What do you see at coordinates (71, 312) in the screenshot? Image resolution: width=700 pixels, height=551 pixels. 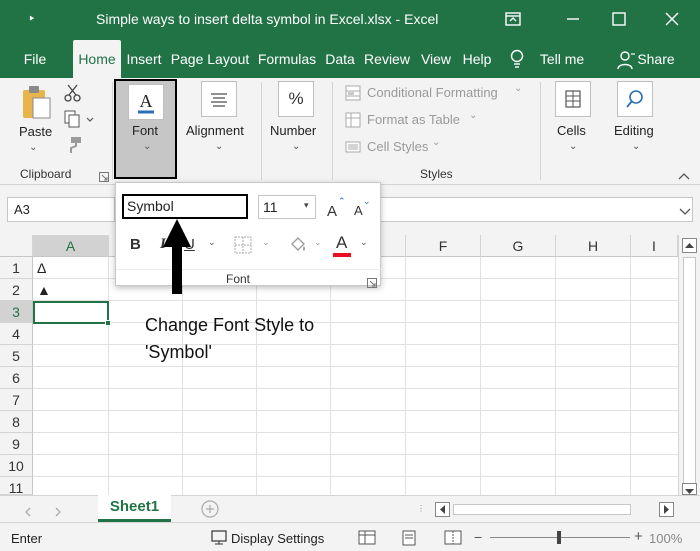 I see `active-cell-selection` at bounding box center [71, 312].